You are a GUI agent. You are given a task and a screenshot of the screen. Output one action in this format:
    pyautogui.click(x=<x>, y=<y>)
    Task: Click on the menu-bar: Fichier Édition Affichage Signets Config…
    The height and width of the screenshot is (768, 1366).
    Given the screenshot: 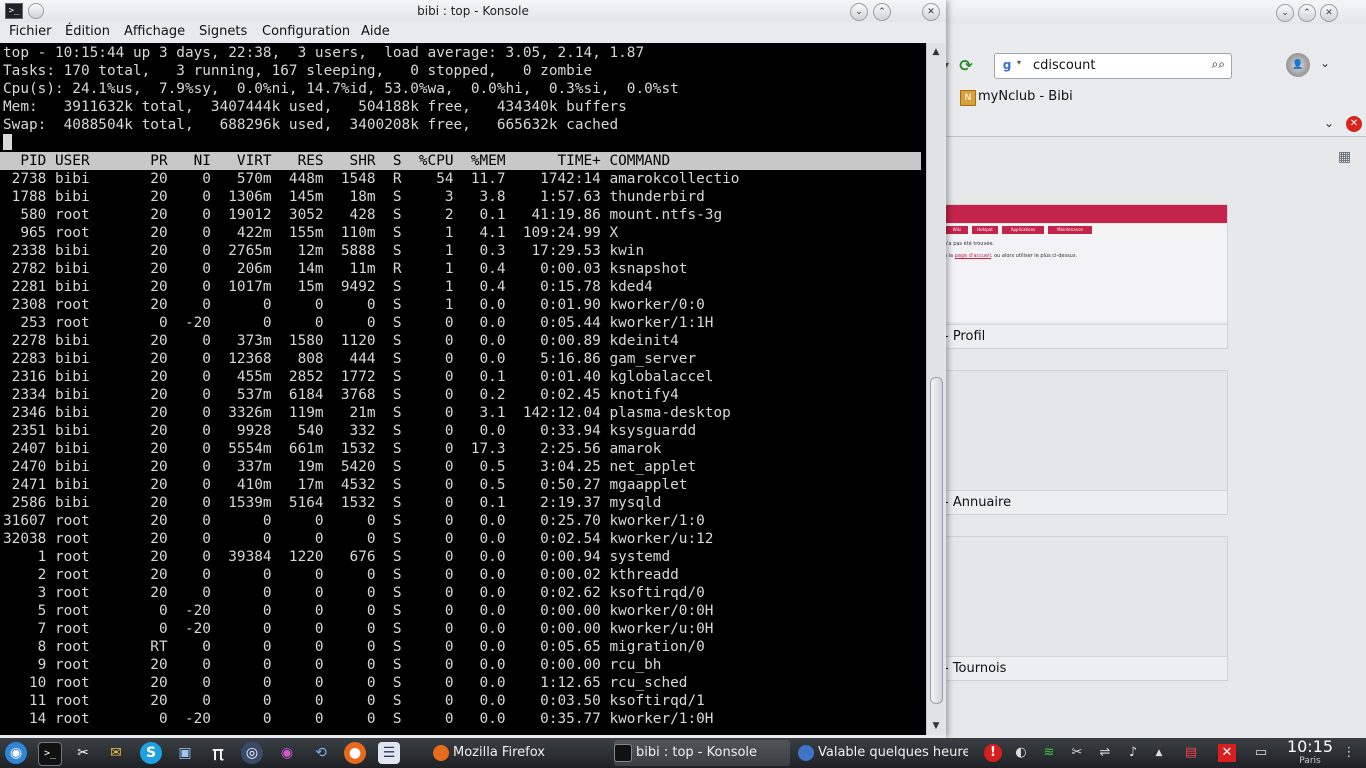 What is the action you would take?
    pyautogui.click(x=473, y=32)
    